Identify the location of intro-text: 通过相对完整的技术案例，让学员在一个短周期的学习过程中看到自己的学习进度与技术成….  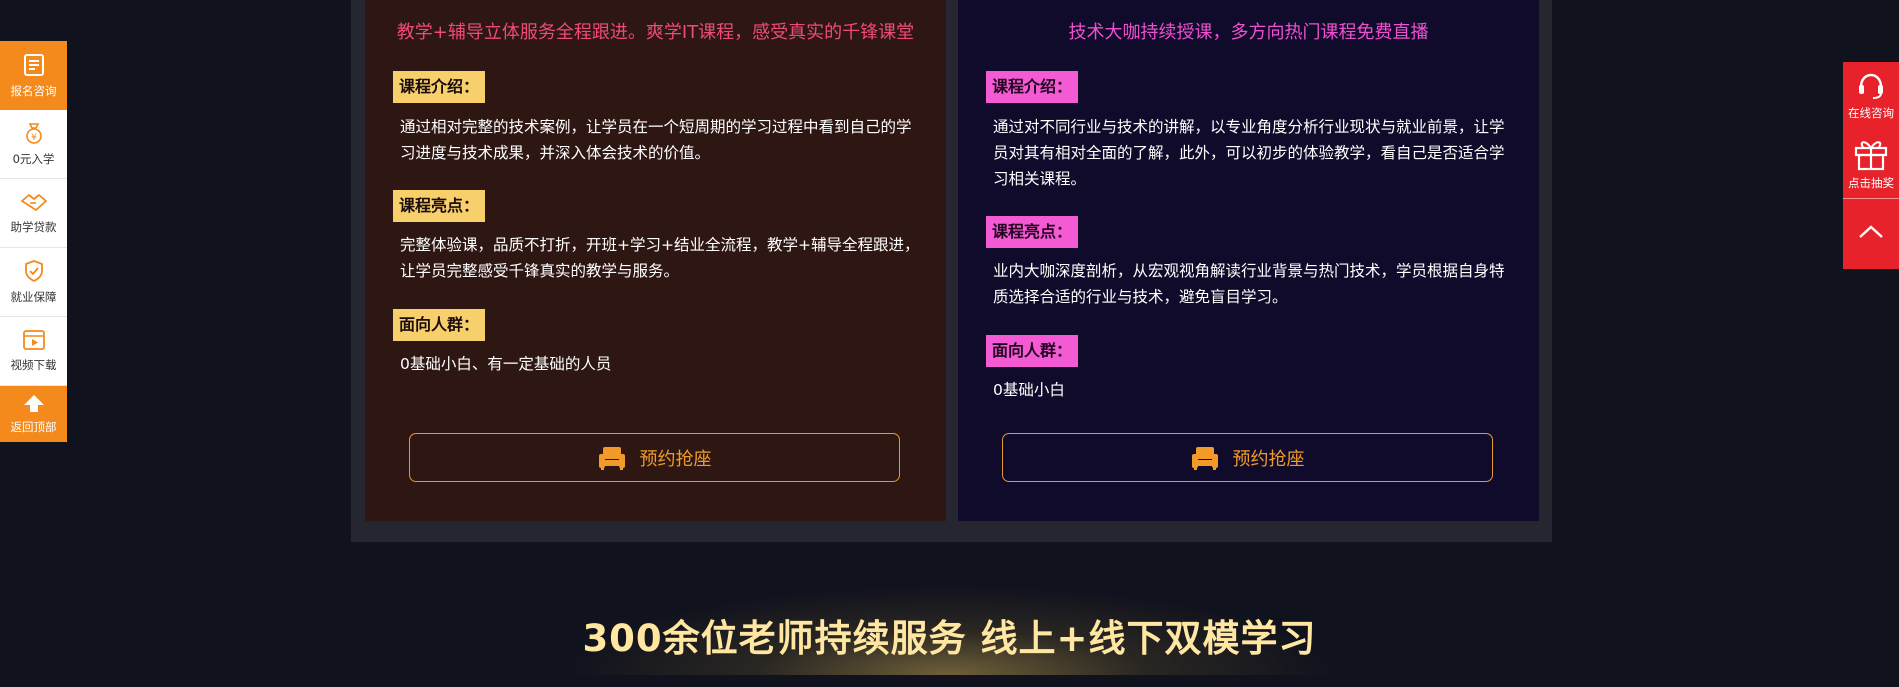
(656, 140).